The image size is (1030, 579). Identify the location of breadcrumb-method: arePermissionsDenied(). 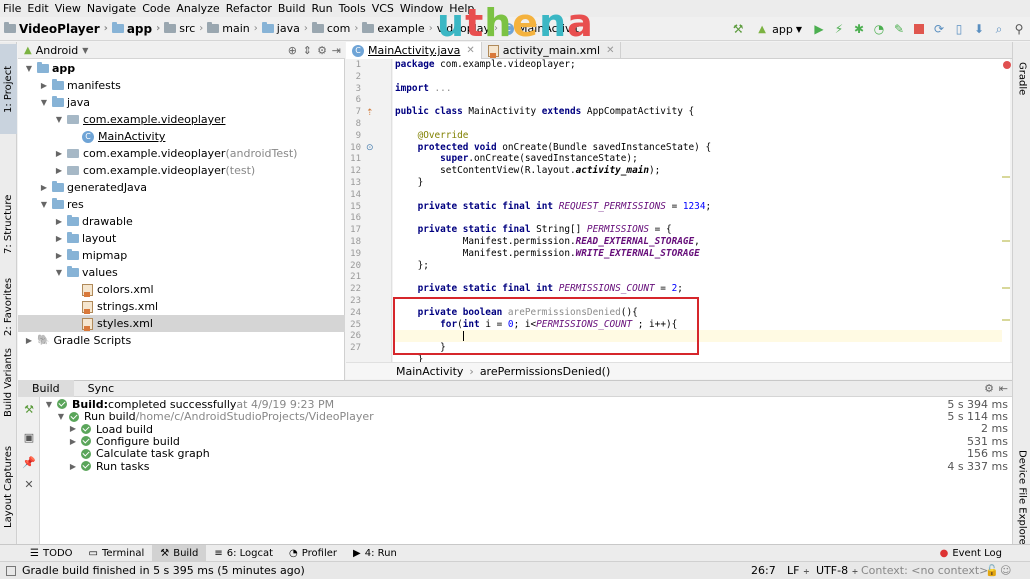
(545, 371).